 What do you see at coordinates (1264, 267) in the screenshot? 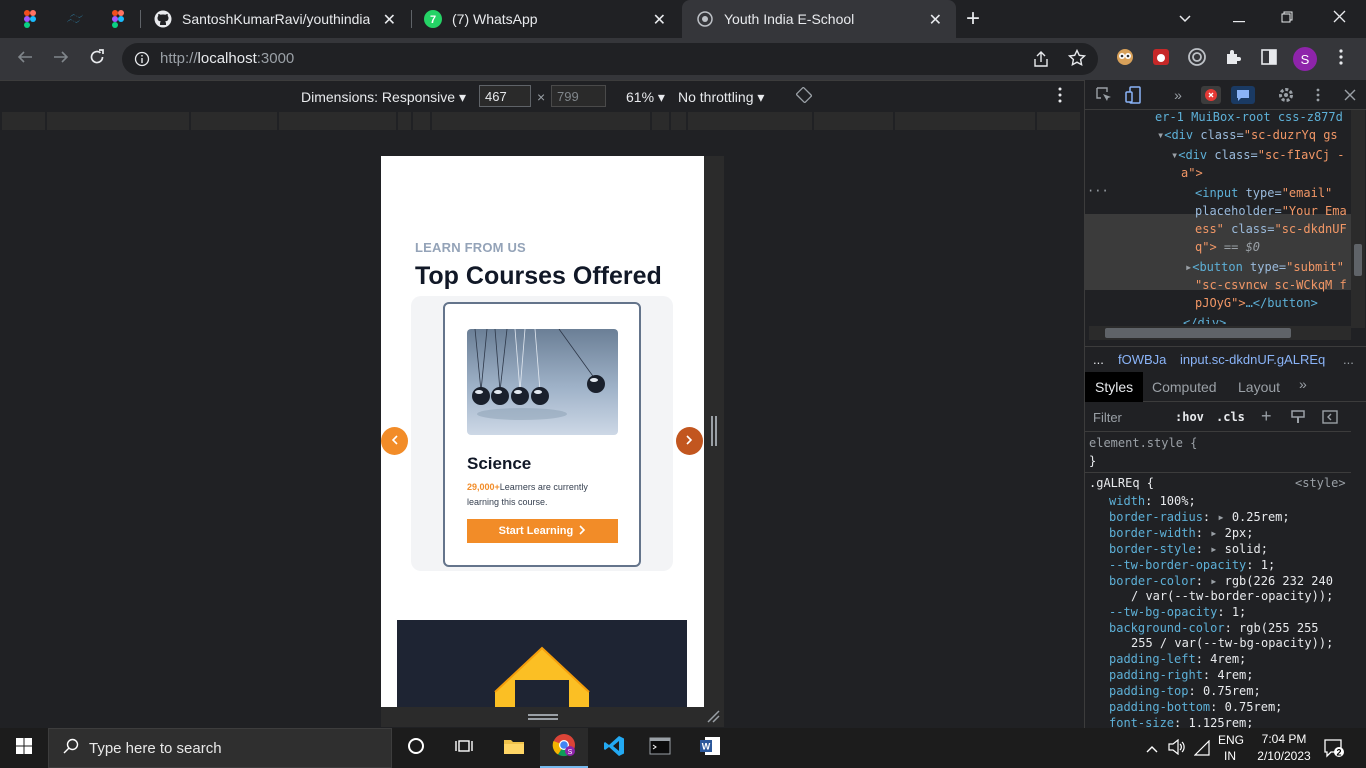
I see `dom-line: ▸<button type="submit"` at bounding box center [1264, 267].